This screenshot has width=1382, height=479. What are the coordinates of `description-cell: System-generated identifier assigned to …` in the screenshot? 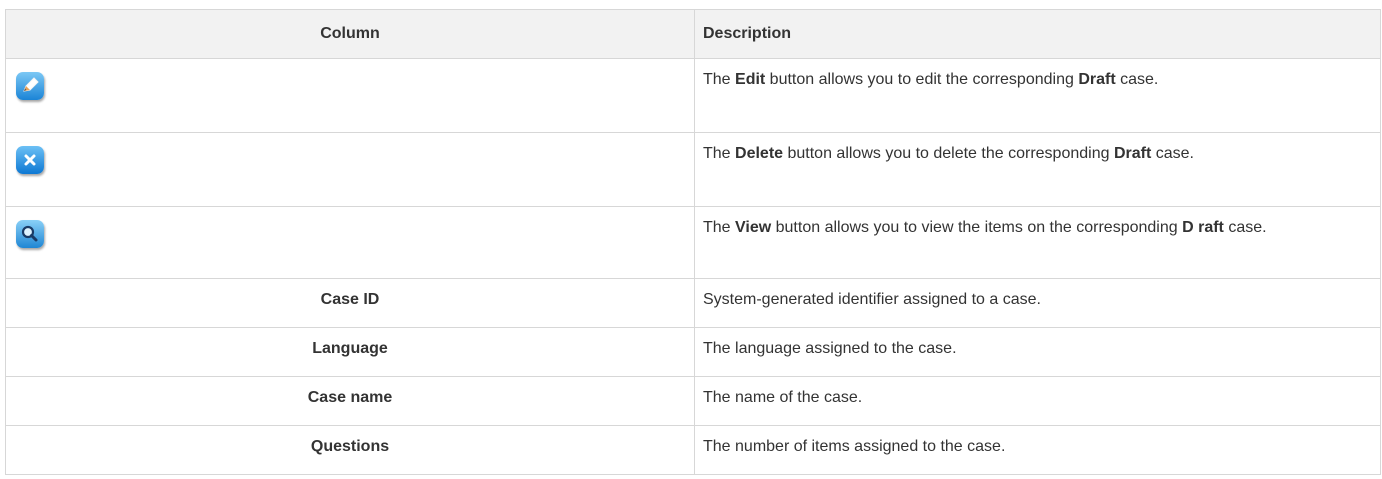 It's located at (1037, 303).